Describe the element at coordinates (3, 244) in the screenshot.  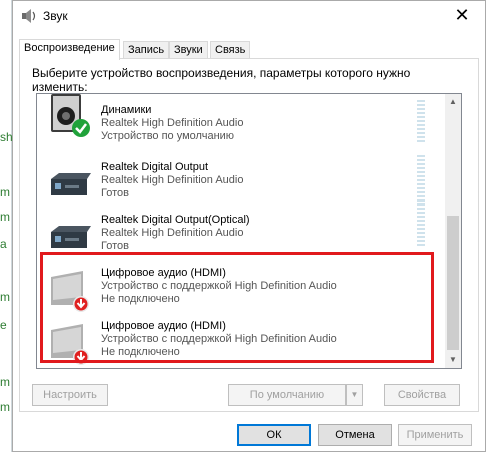
I see `background-text: a` at that location.